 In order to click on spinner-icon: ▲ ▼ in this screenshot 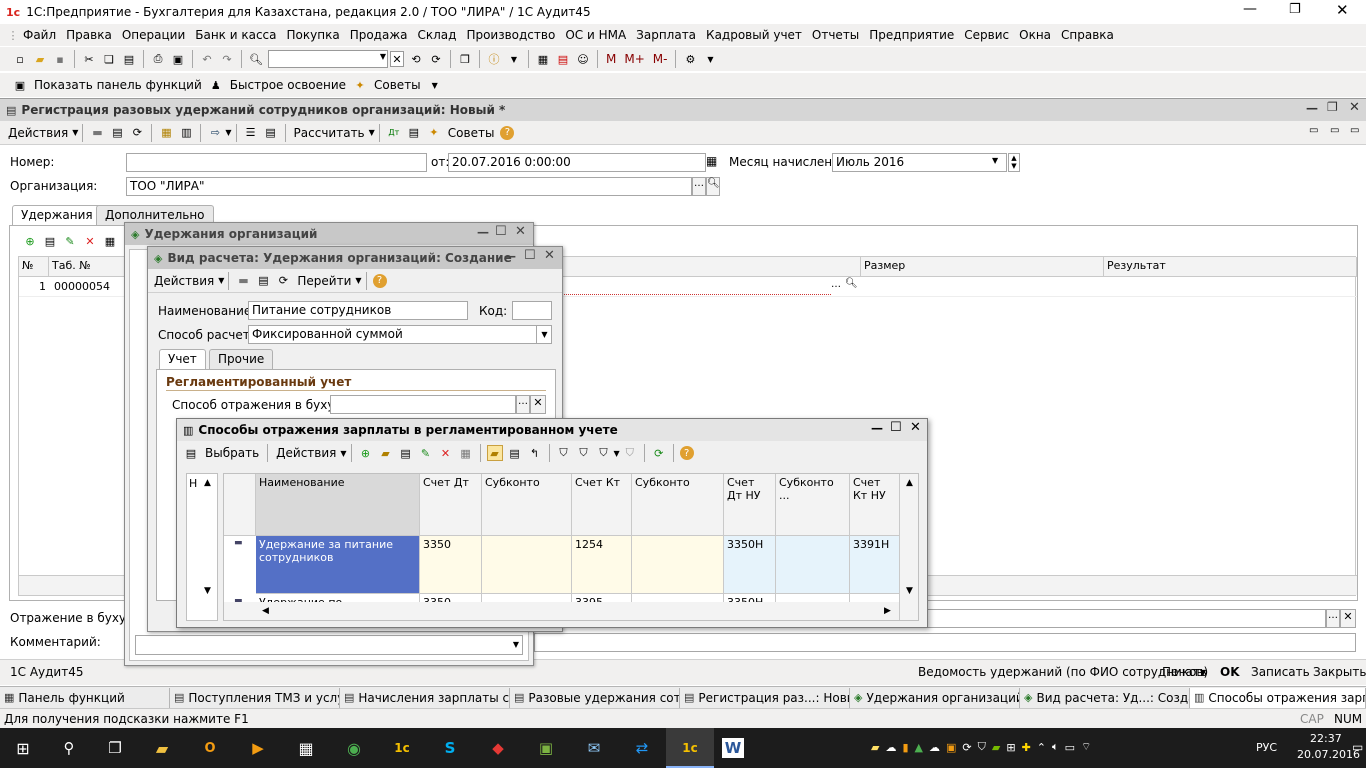, I will do `click(1014, 162)`.